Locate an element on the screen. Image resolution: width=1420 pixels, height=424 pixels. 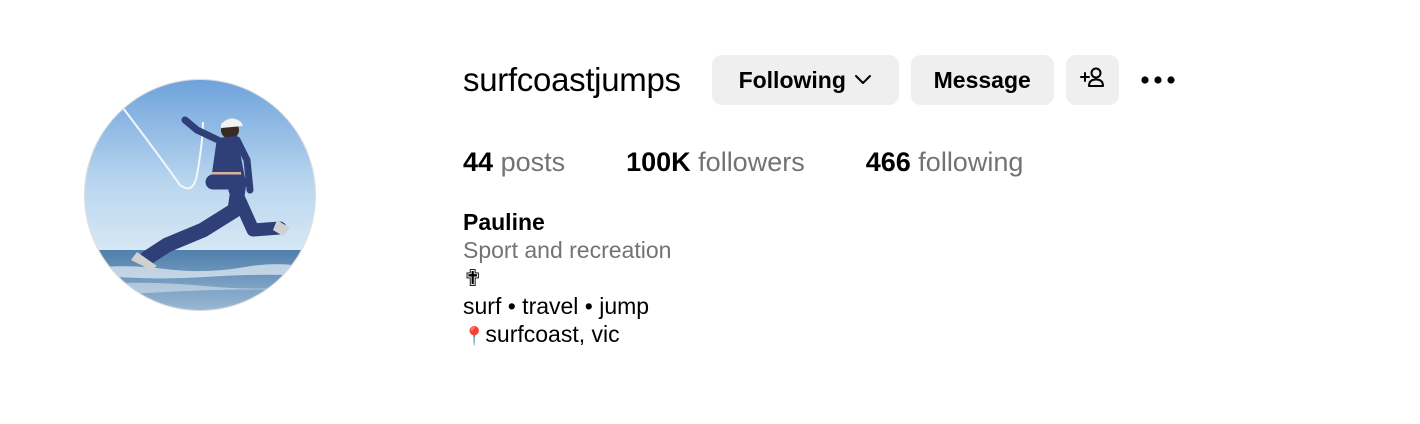
profile-category: Sport and recreation is located at coordinates (567, 250).